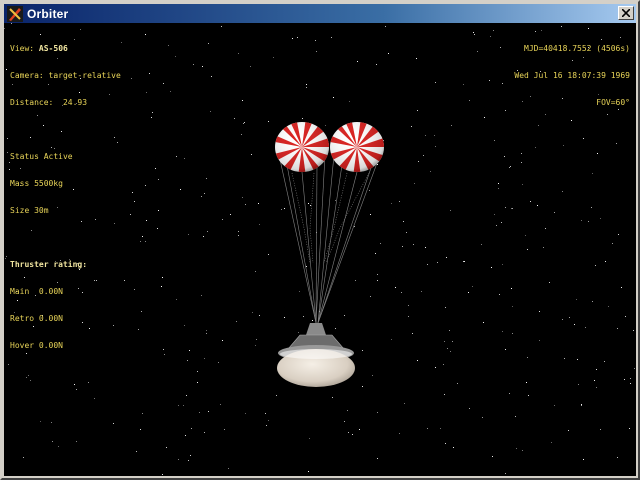  Describe the element at coordinates (36, 318) in the screenshot. I see `hud-thruster-retro: Retro 0.00N` at that location.